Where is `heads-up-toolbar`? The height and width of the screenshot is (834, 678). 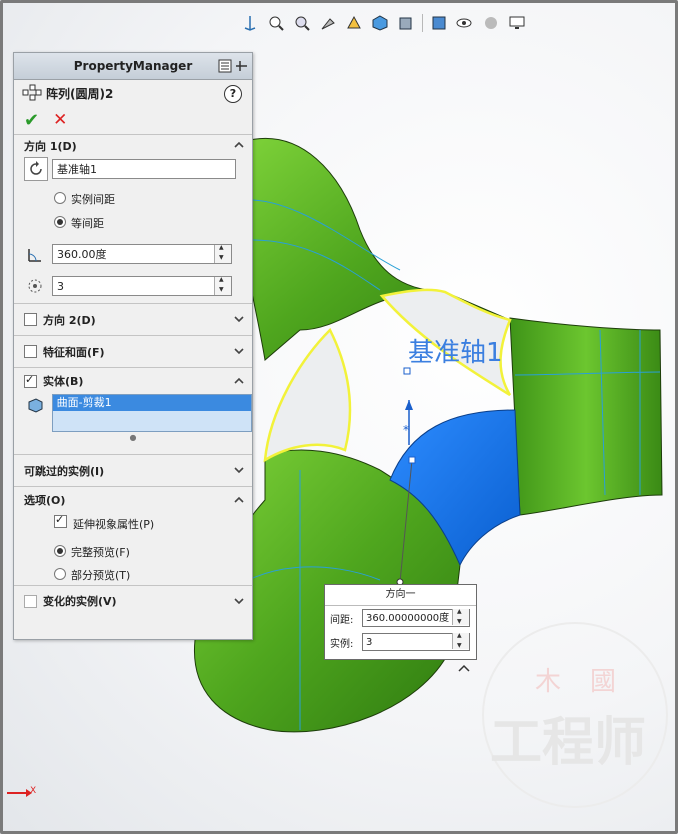
heads-up-toolbar is located at coordinates (383, 23).